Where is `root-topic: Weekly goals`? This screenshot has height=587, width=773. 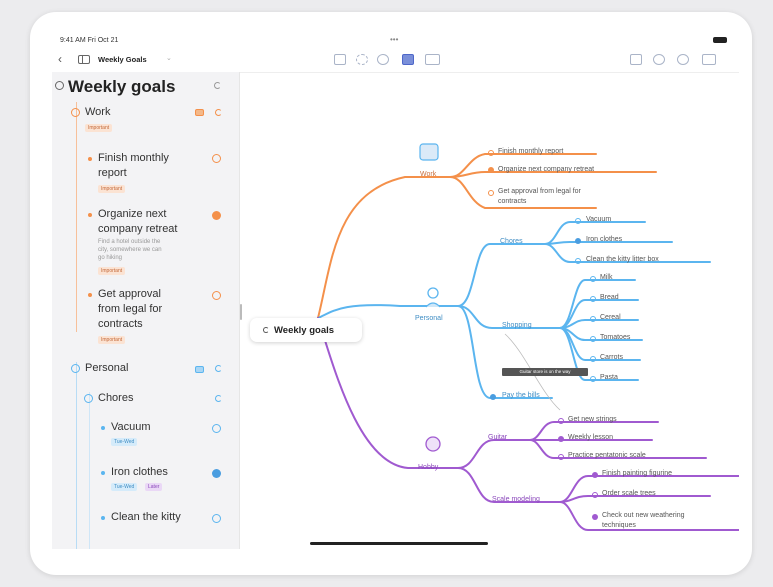 root-topic: Weekly goals is located at coordinates (306, 330).